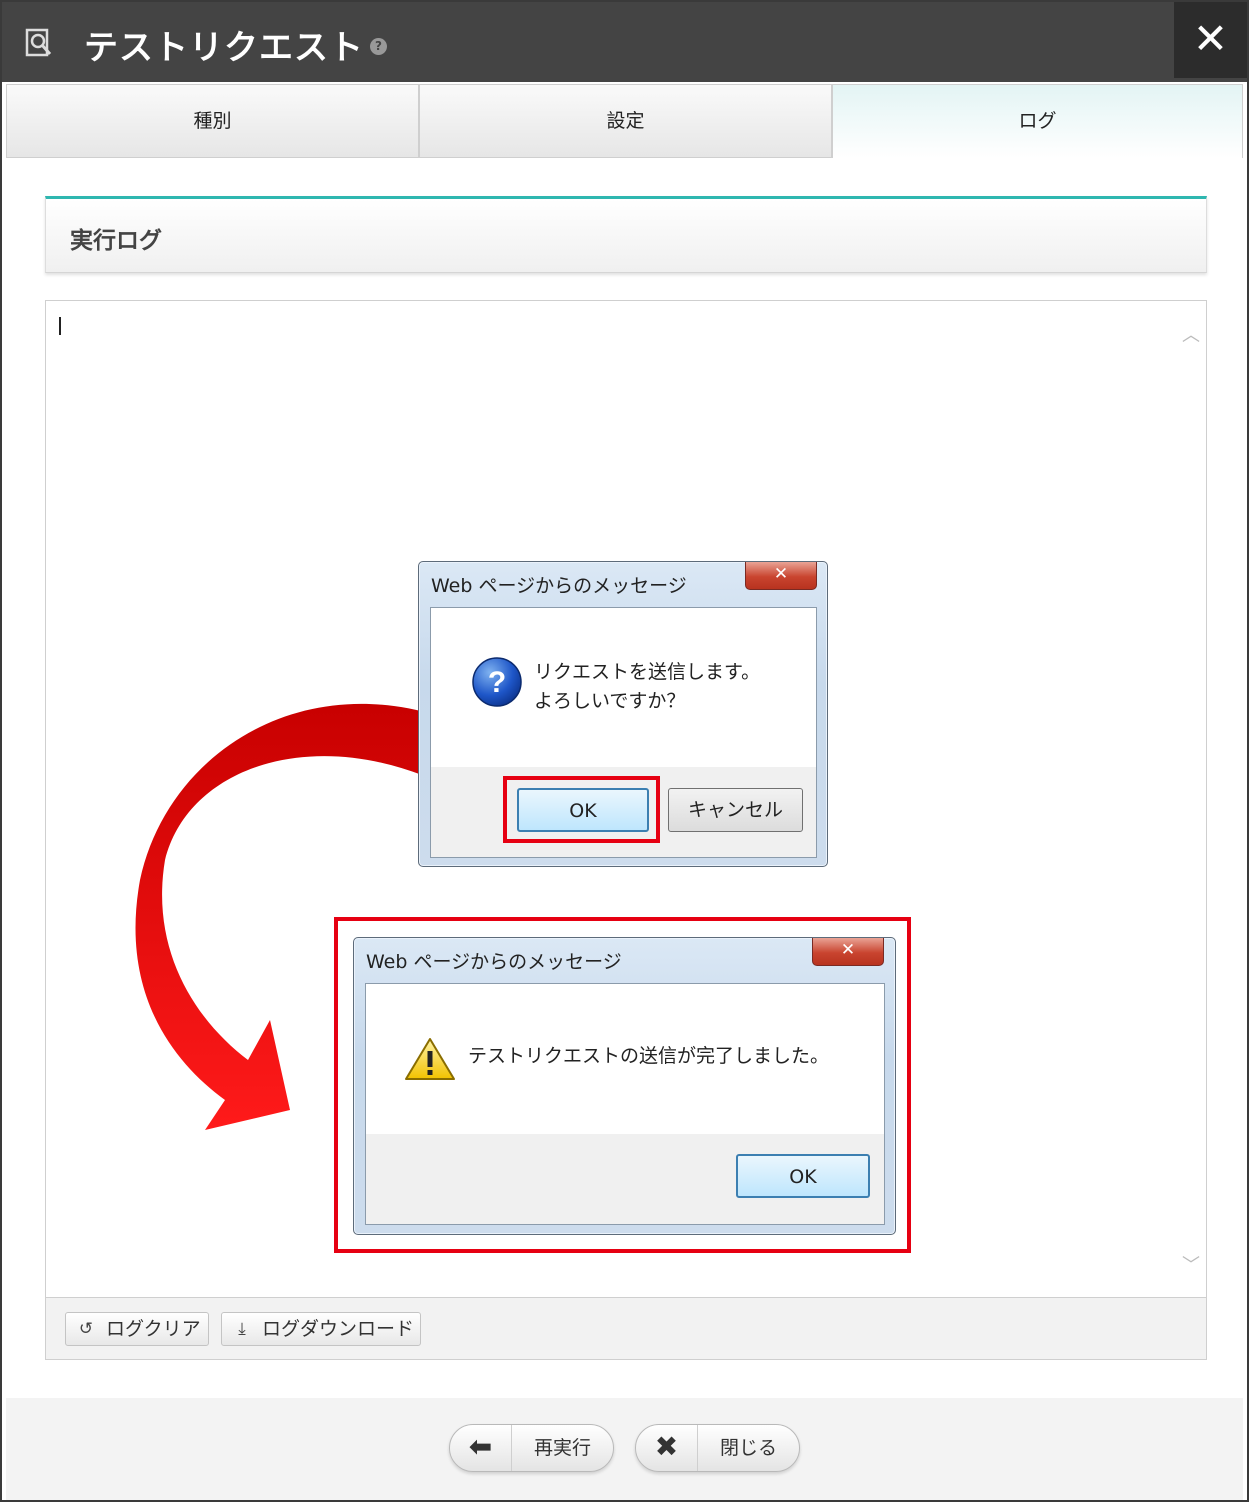 The width and height of the screenshot is (1249, 1502). What do you see at coordinates (667, 1448) in the screenshot?
I see `close-icon: ✖` at bounding box center [667, 1448].